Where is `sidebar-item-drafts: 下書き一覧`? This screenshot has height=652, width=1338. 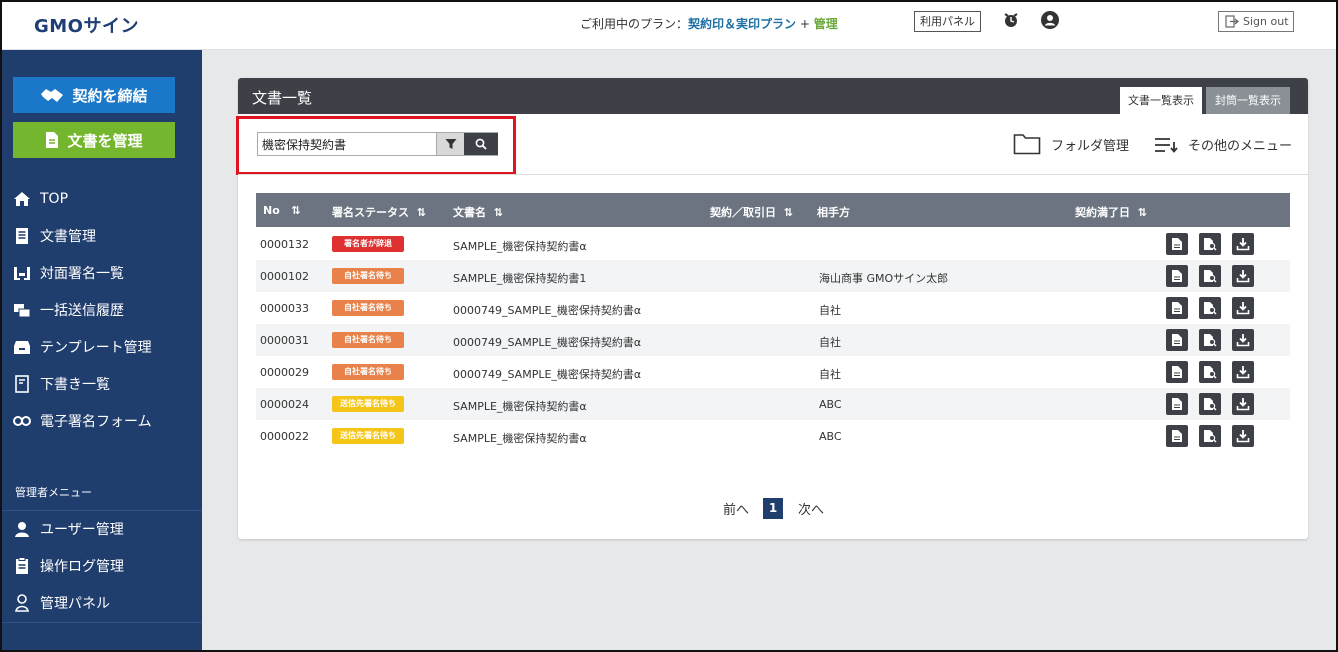
sidebar-item-drafts: 下書き一覧 is located at coordinates (61, 384).